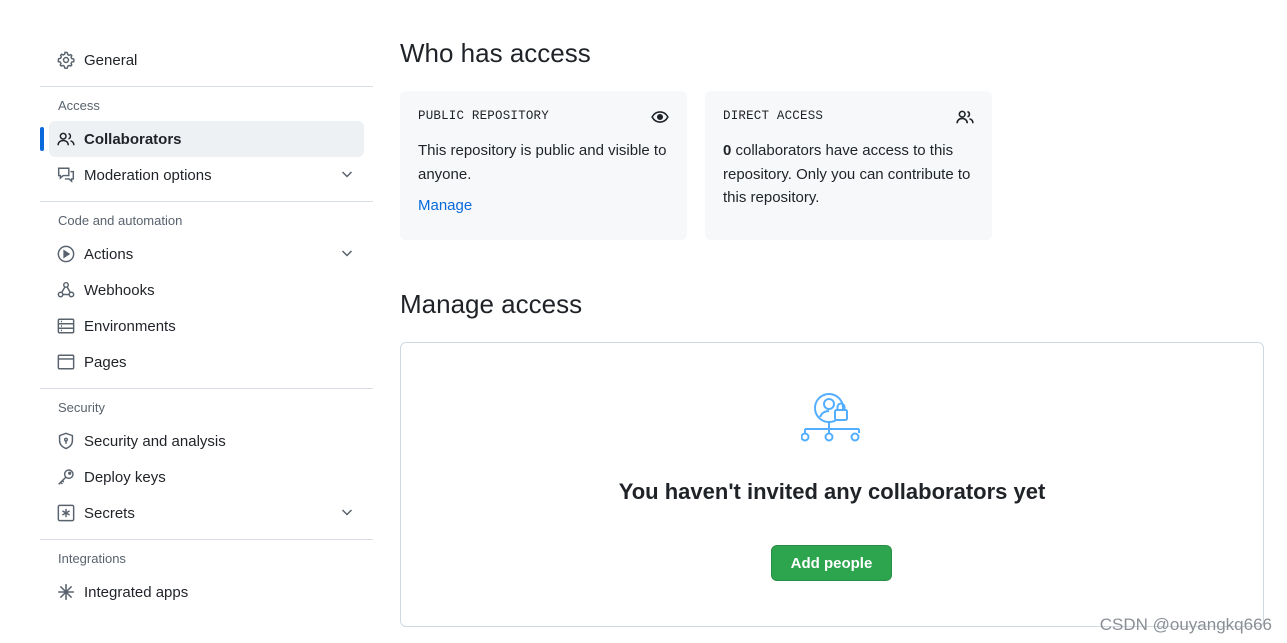 Image resolution: width=1287 pixels, height=643 pixels. What do you see at coordinates (206, 60) in the screenshot?
I see `sidebar-item-general: General` at bounding box center [206, 60].